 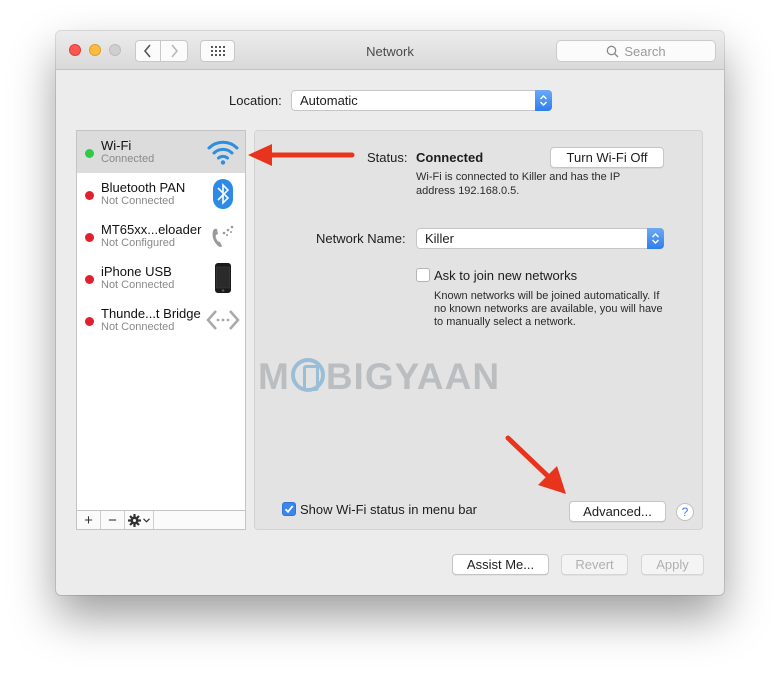 What do you see at coordinates (450, 157) in the screenshot?
I see `status-value: Connected` at bounding box center [450, 157].